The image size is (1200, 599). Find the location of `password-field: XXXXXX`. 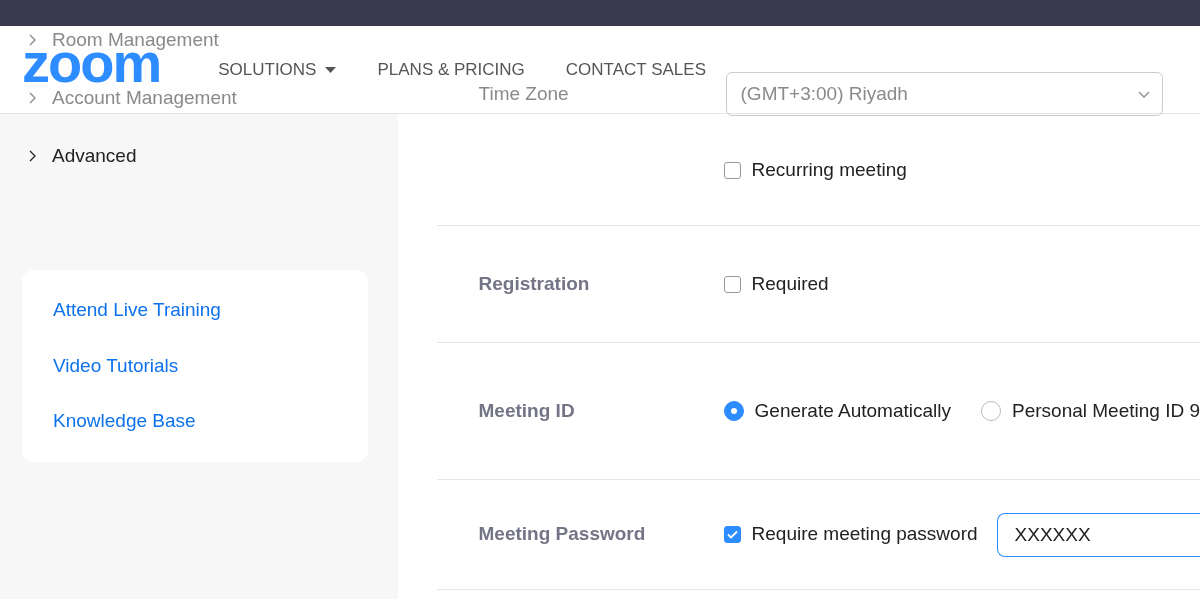

password-field: XXXXXX is located at coordinates (1098, 534).